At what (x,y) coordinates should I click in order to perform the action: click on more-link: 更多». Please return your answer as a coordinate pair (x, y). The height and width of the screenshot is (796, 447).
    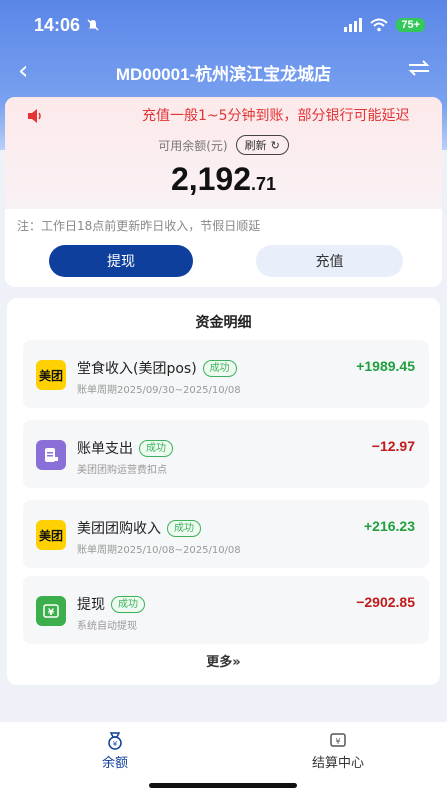
    Looking at the image, I should click on (223, 660).